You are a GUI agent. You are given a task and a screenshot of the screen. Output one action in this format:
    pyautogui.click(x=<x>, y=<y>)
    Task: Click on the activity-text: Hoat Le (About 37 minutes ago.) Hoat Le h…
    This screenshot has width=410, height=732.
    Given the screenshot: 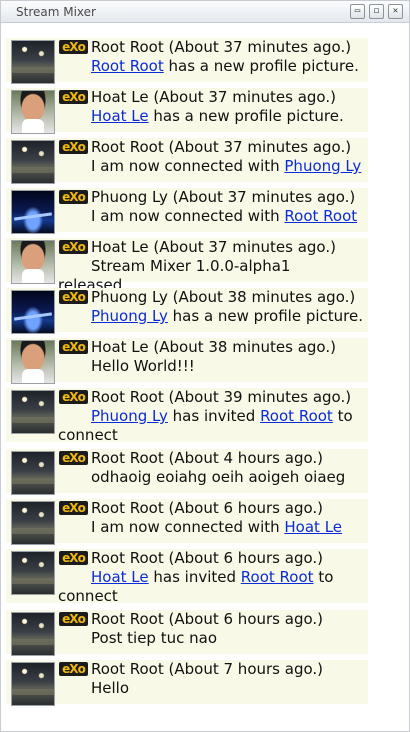 What is the action you would take?
    pyautogui.click(x=213, y=107)
    